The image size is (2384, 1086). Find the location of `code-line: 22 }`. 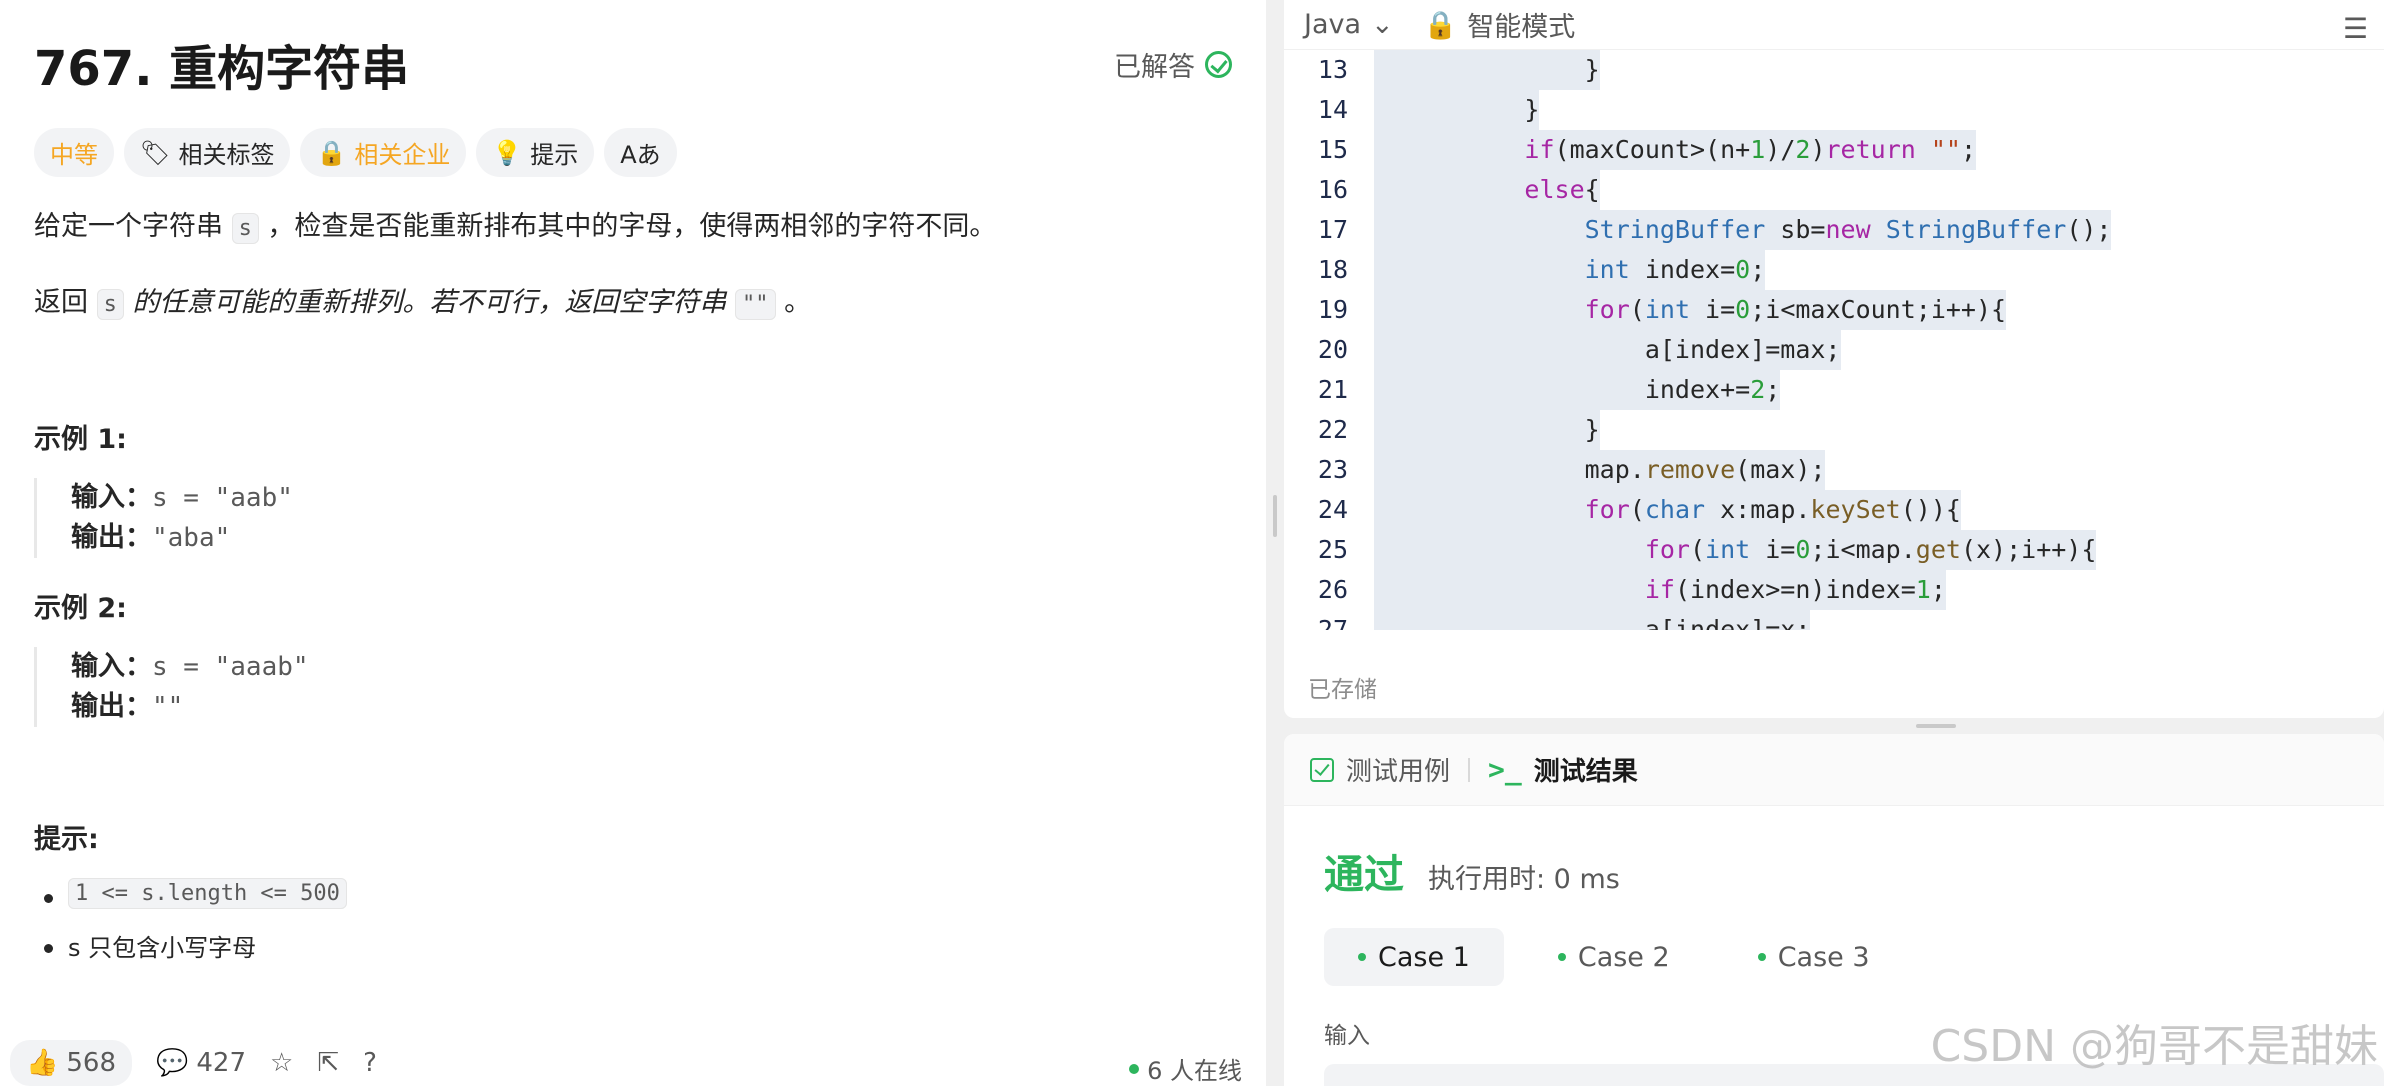

code-line: 22 } is located at coordinates (1834, 430).